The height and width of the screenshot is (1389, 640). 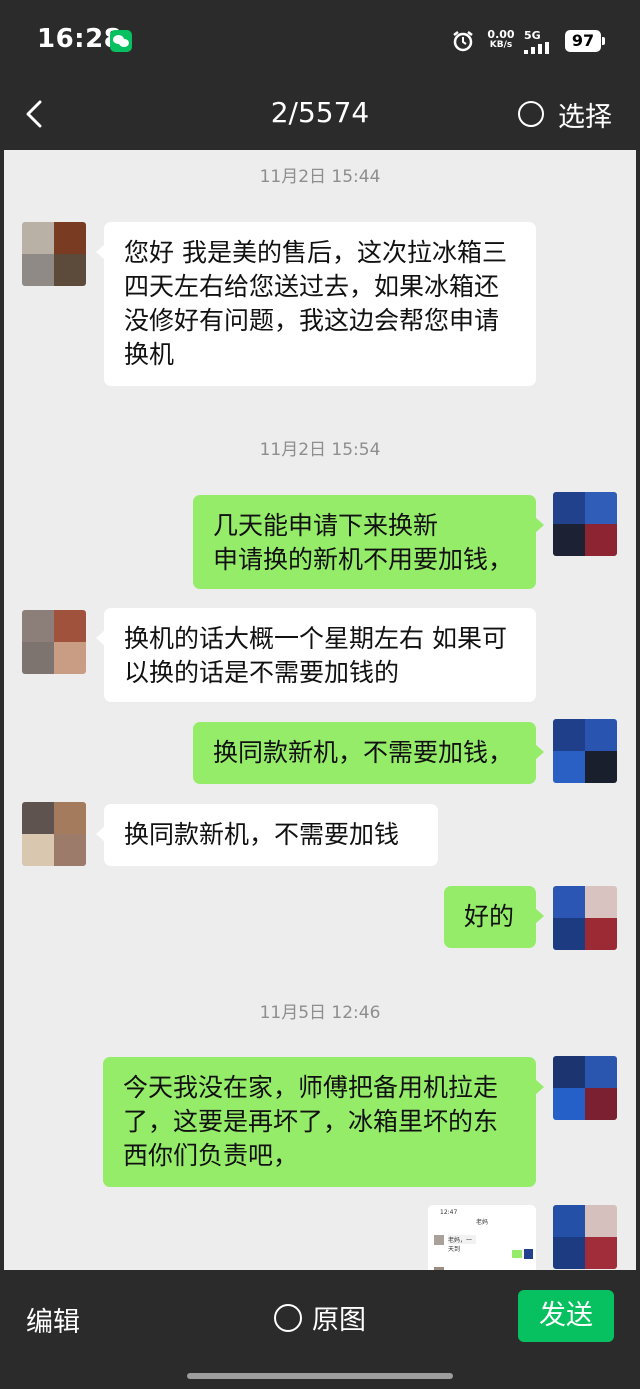 What do you see at coordinates (501, 34) in the screenshot?
I see `net-speed-value: 0.00` at bounding box center [501, 34].